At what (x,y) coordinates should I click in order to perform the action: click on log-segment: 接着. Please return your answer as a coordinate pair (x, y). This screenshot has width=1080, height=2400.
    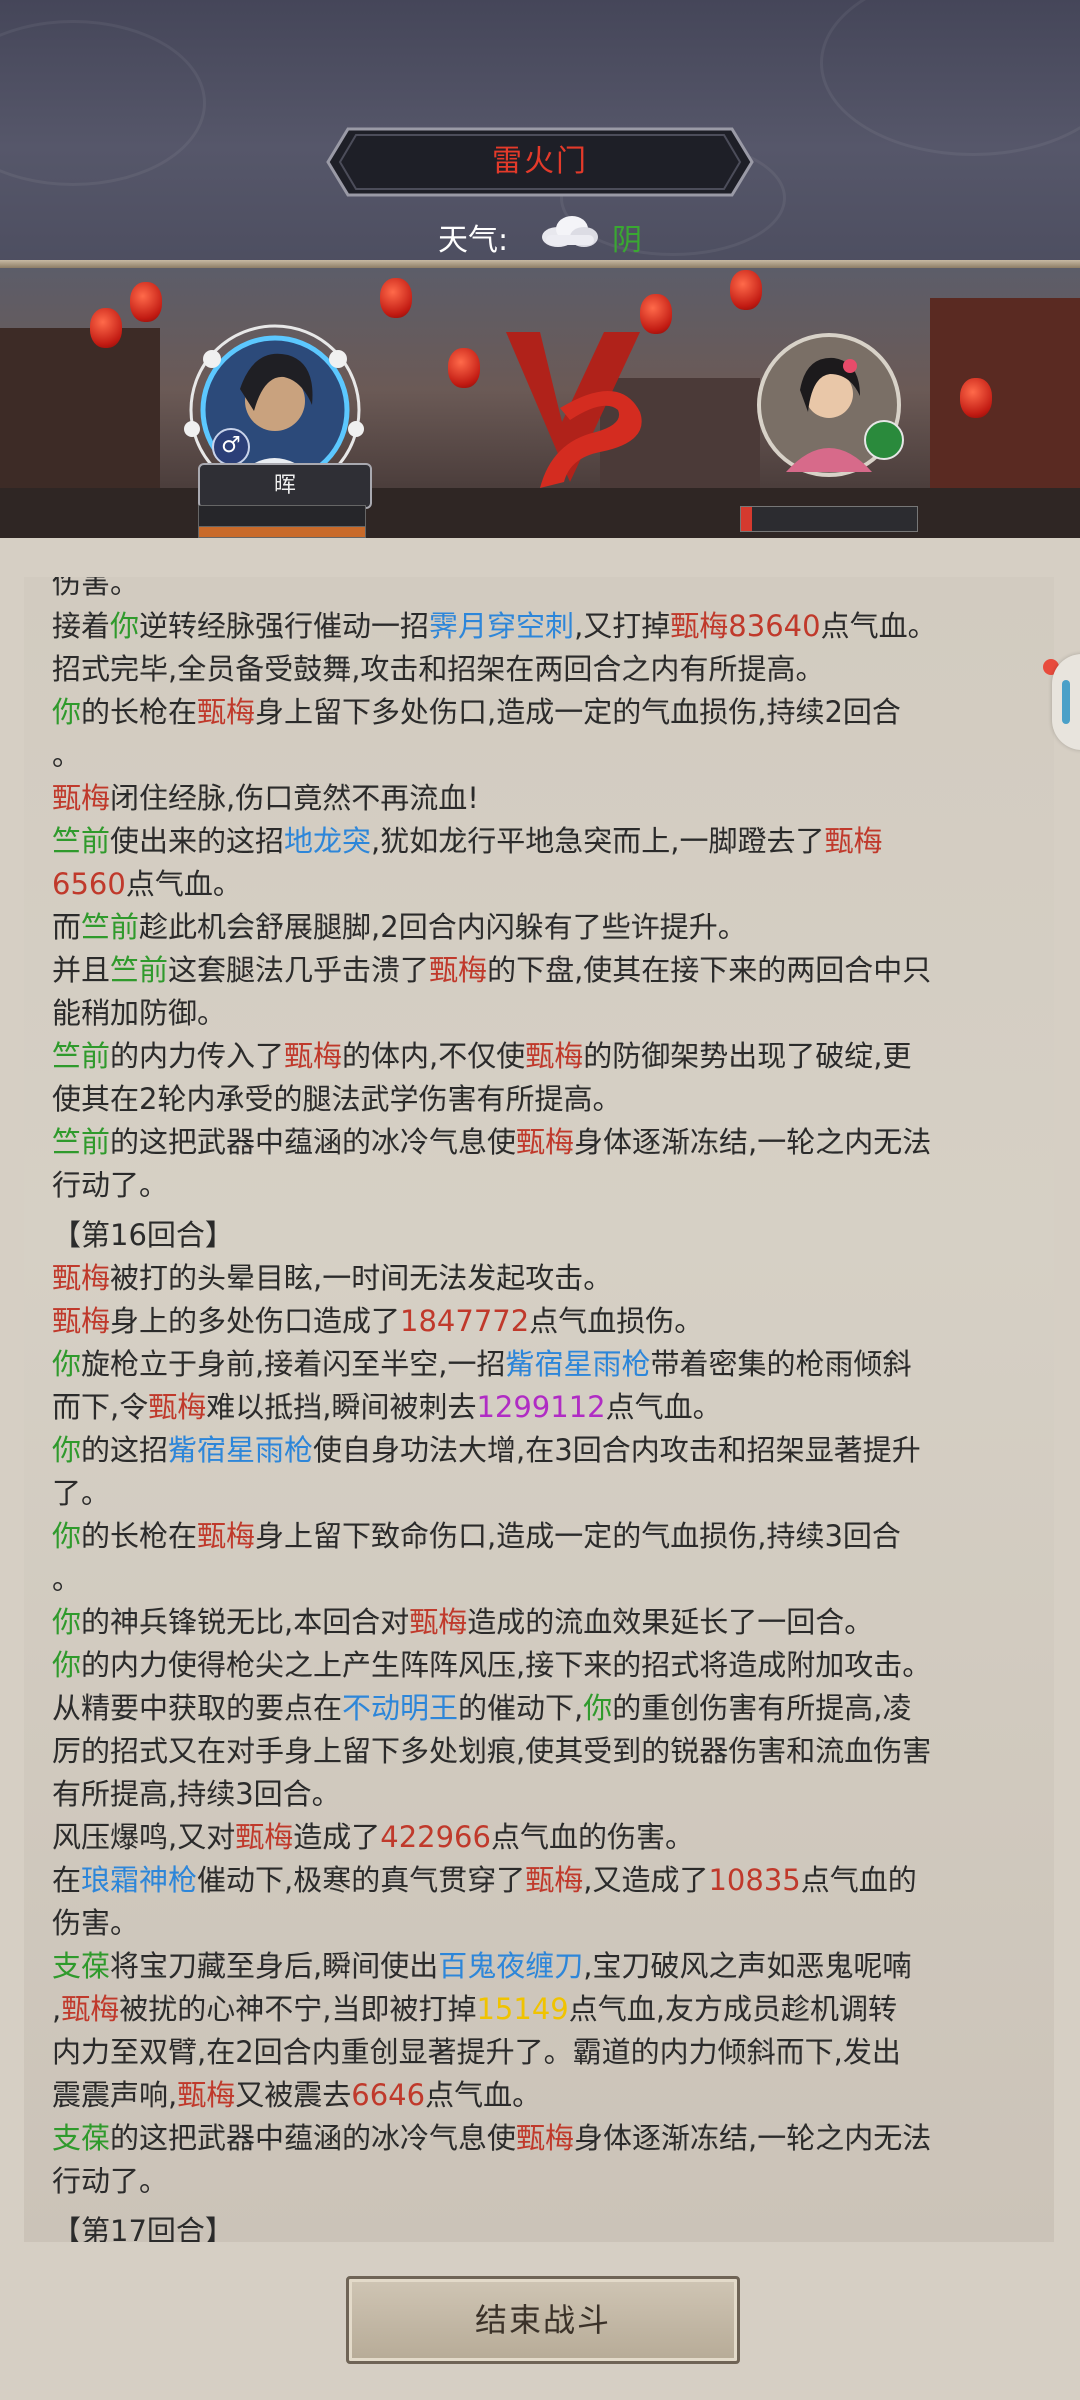
    Looking at the image, I should click on (81, 626).